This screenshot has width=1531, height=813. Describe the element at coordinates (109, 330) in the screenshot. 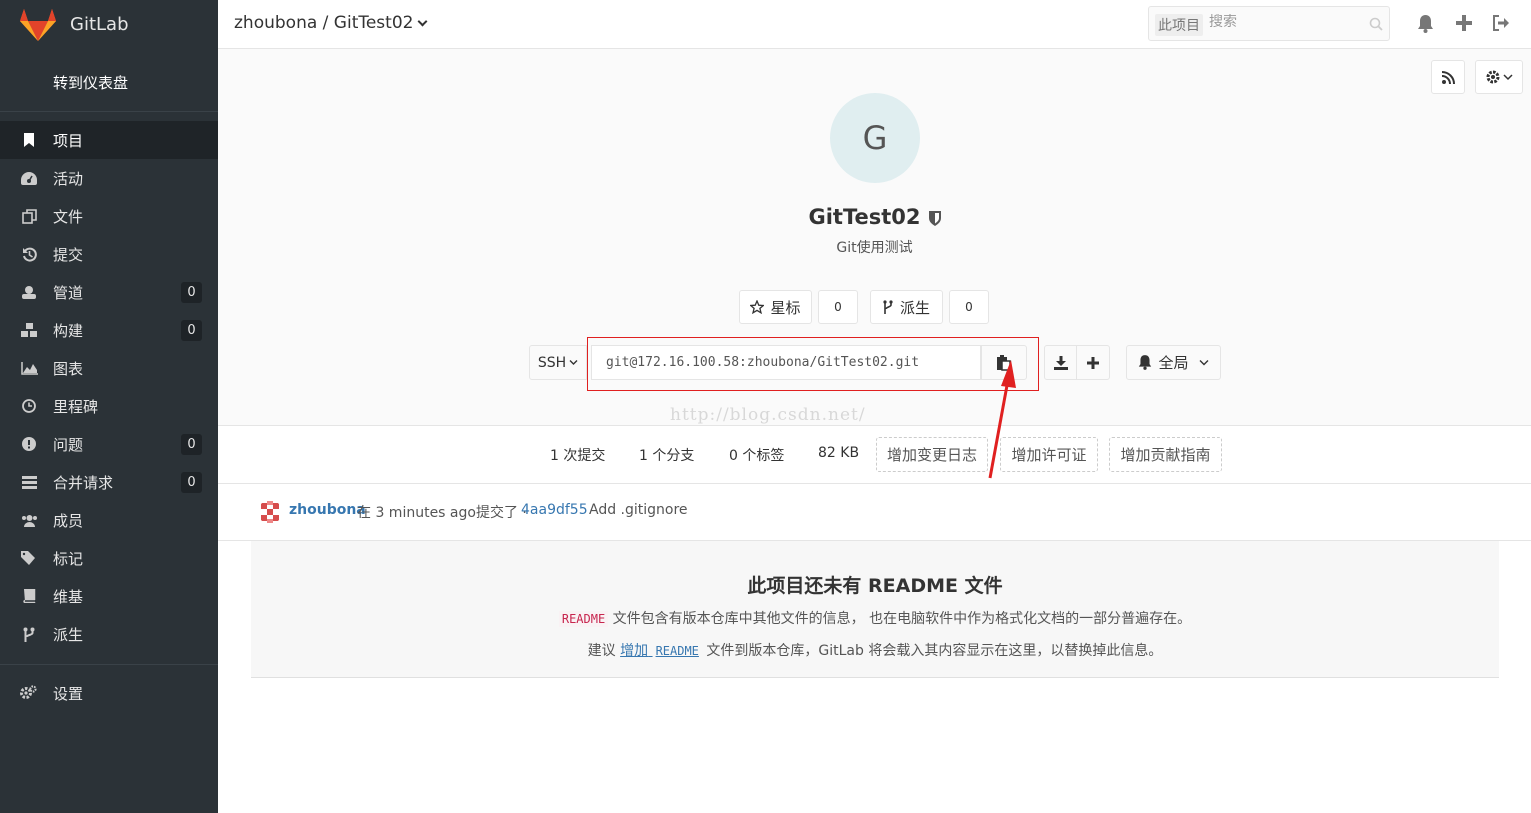

I see `sidebar-item-builds: 构建 0` at that location.